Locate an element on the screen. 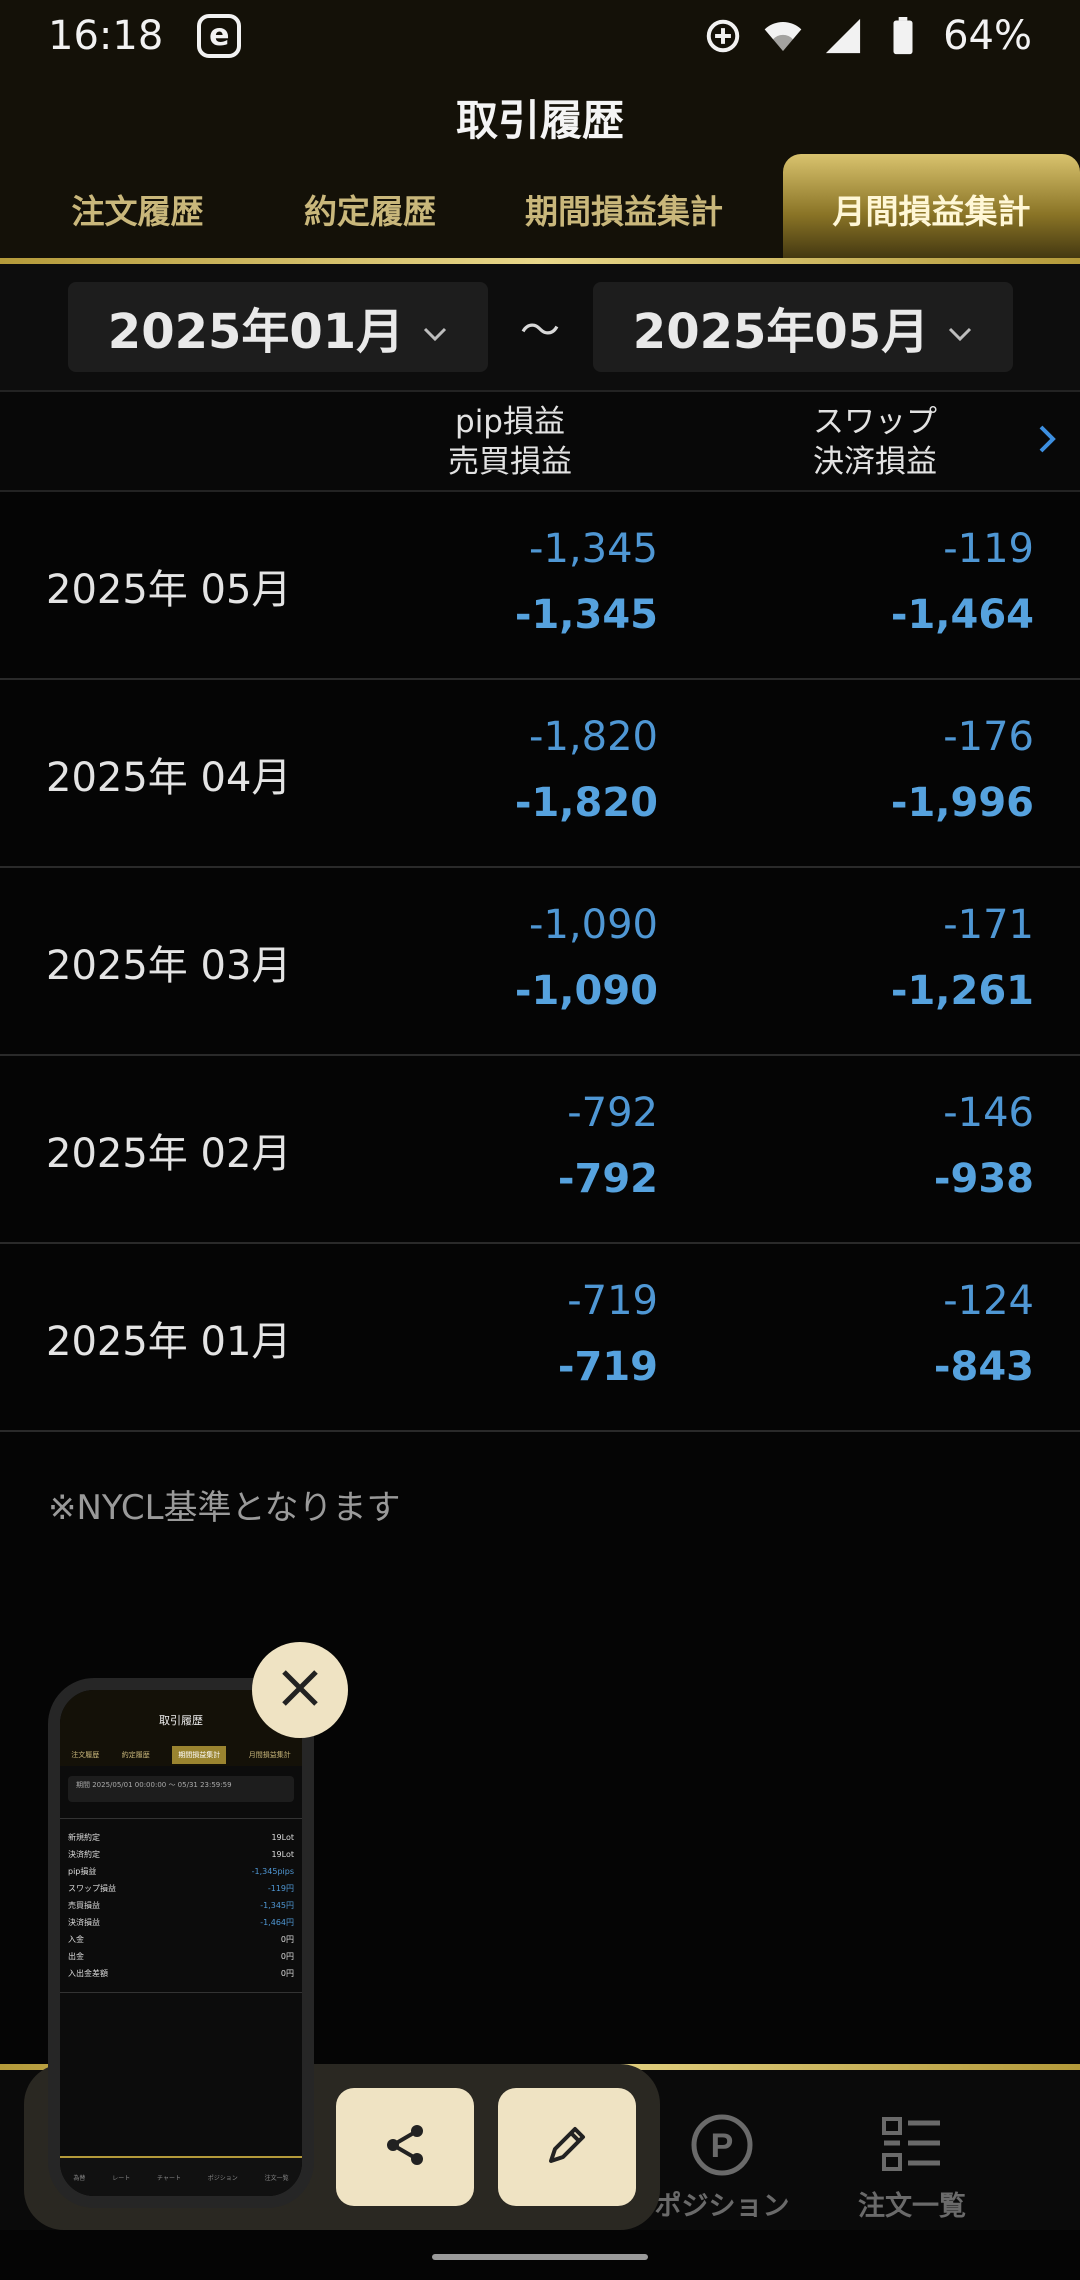 The image size is (1080, 2280). thumbnail-search: 期間 2025/05/01 00:00:00 ～ 05/31 23:59:59 is located at coordinates (181, 1789).